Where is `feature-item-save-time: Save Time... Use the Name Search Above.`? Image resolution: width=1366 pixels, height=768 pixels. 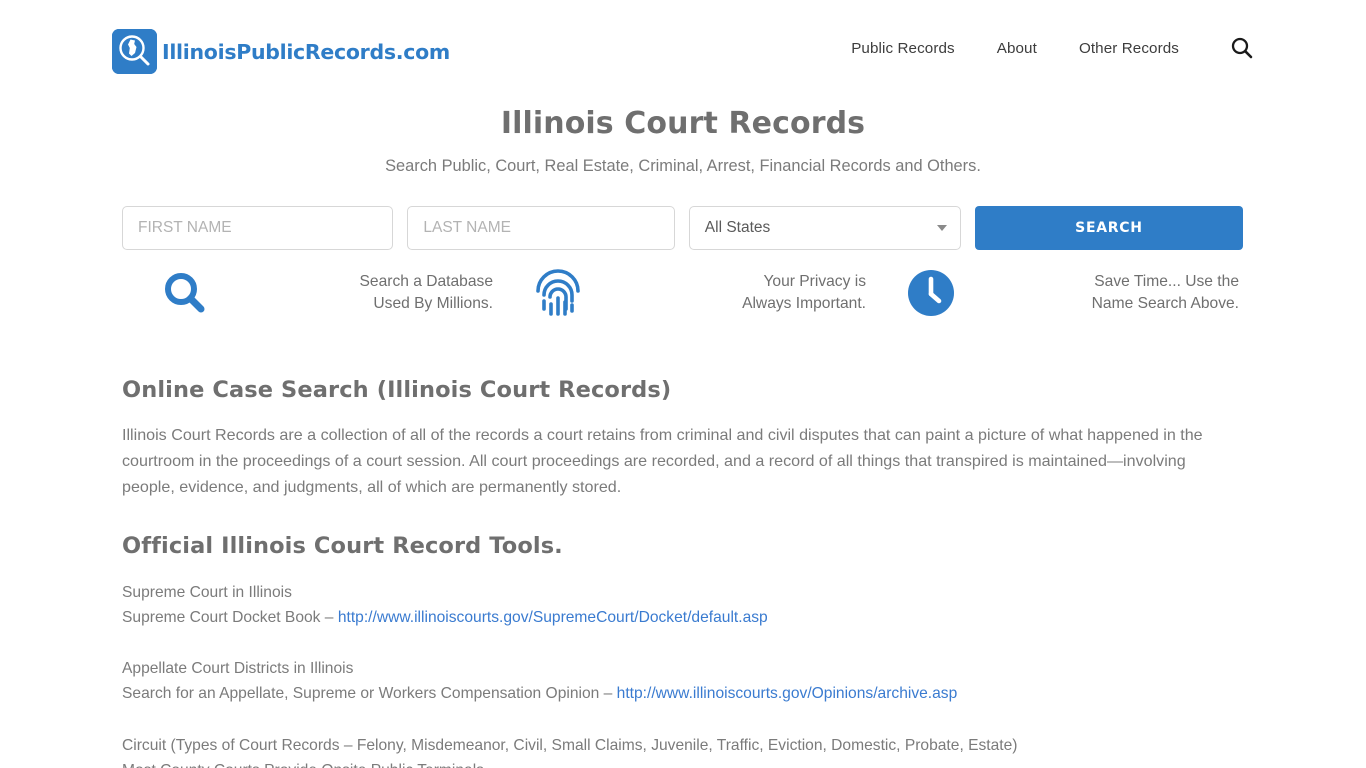
feature-item-save-time: Save Time... Use the Name Search Above. is located at coordinates (1054, 293).